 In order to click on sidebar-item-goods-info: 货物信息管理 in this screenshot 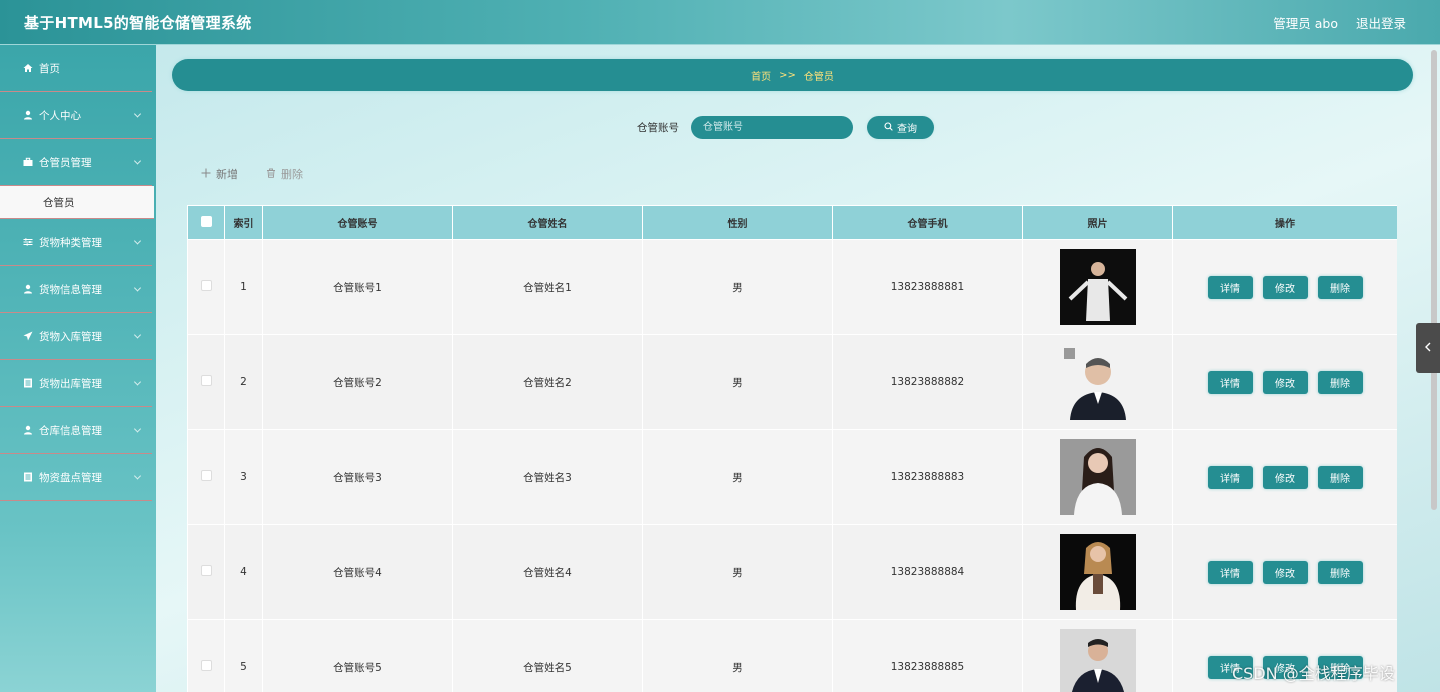, I will do `click(76, 289)`.